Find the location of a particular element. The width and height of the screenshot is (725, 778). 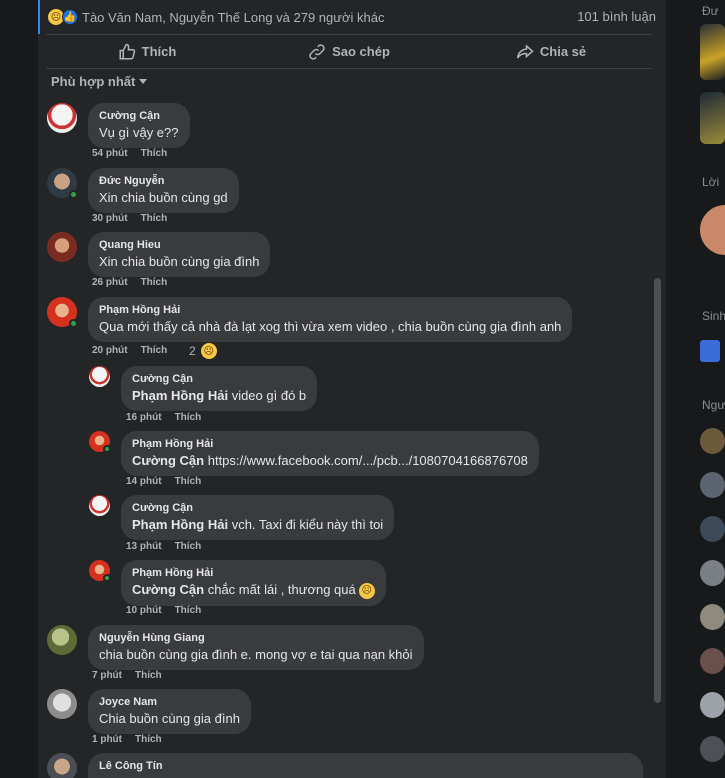

comment-author: Quang Hieu is located at coordinates (179, 245).